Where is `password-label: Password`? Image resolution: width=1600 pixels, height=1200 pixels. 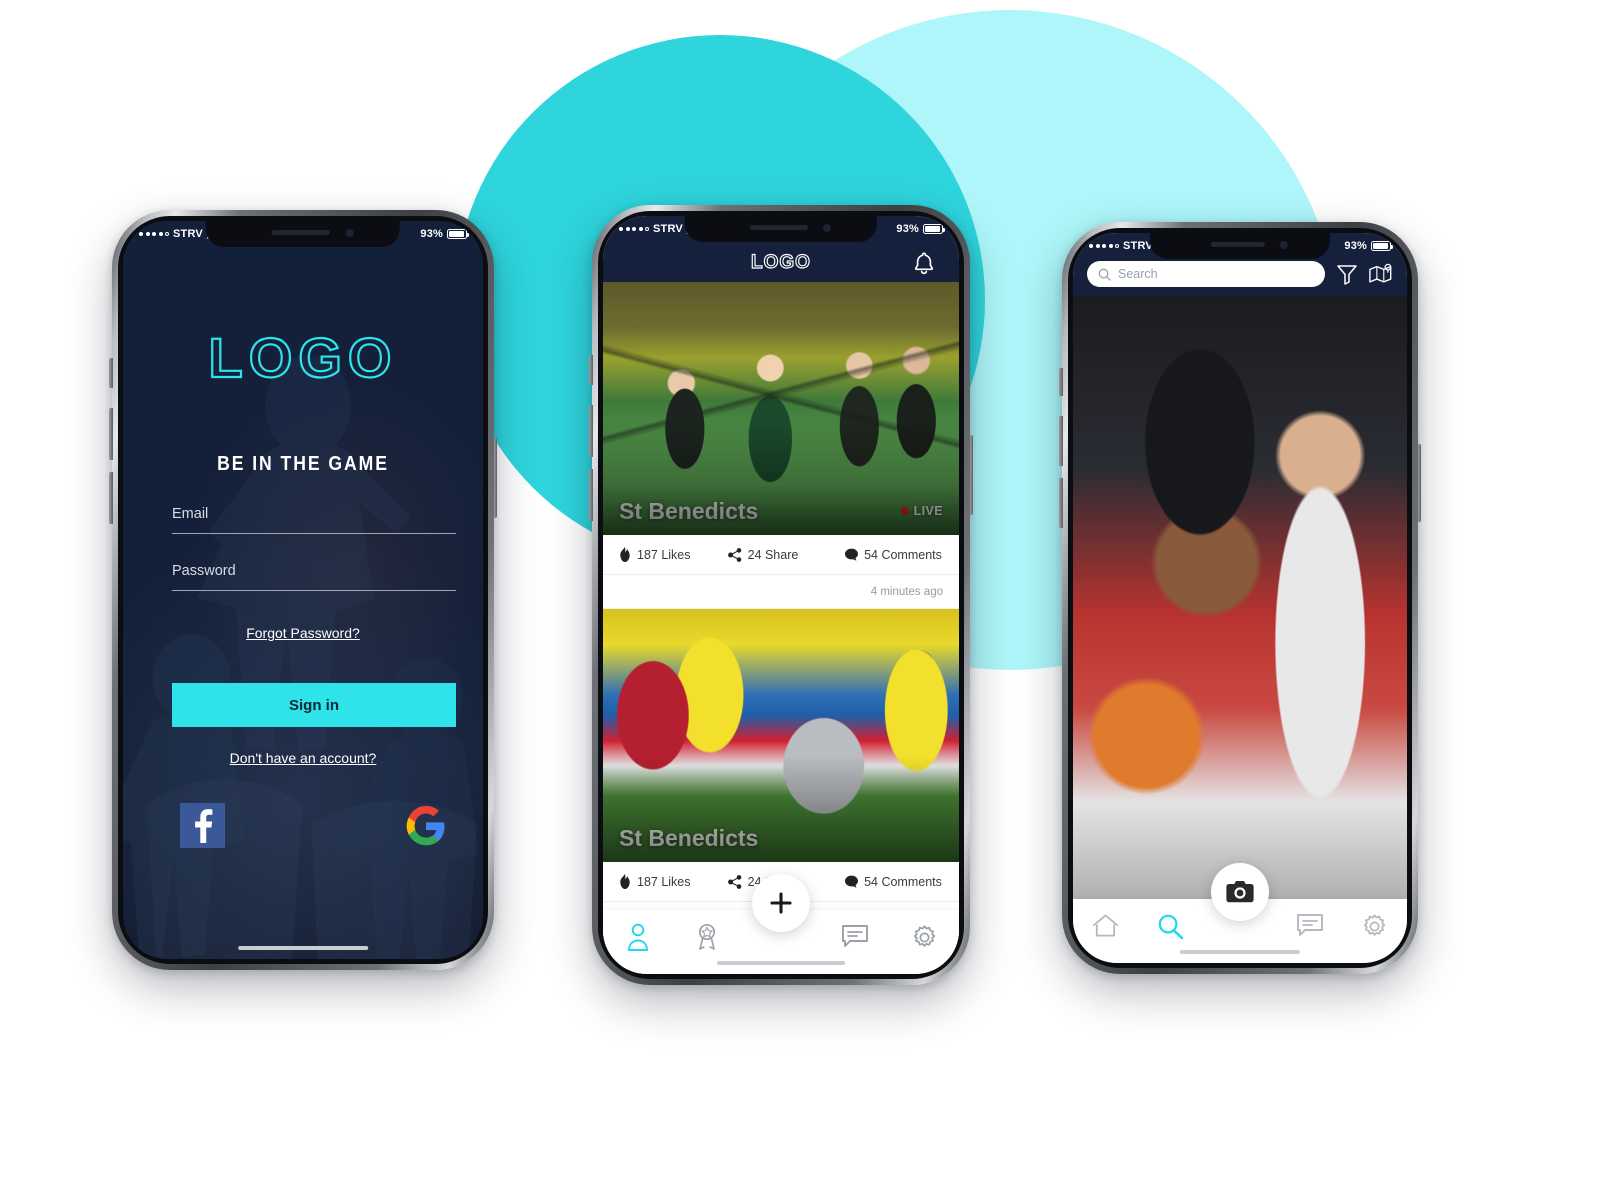
password-label: Password is located at coordinates (204, 571).